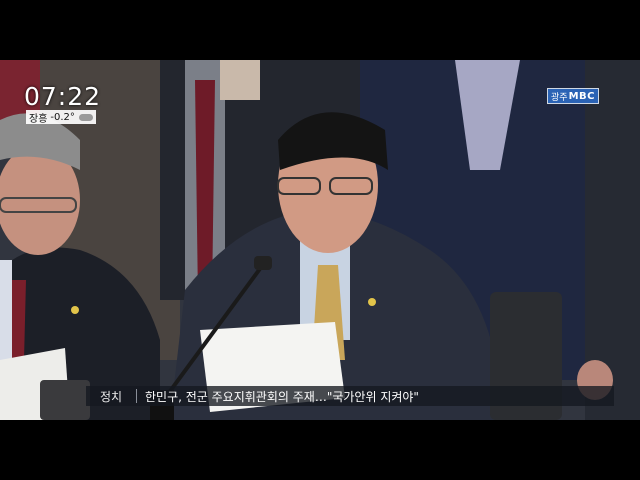 The width and height of the screenshot is (640, 480). Describe the element at coordinates (38, 119) in the screenshot. I see `weather-location: 장흥` at that location.